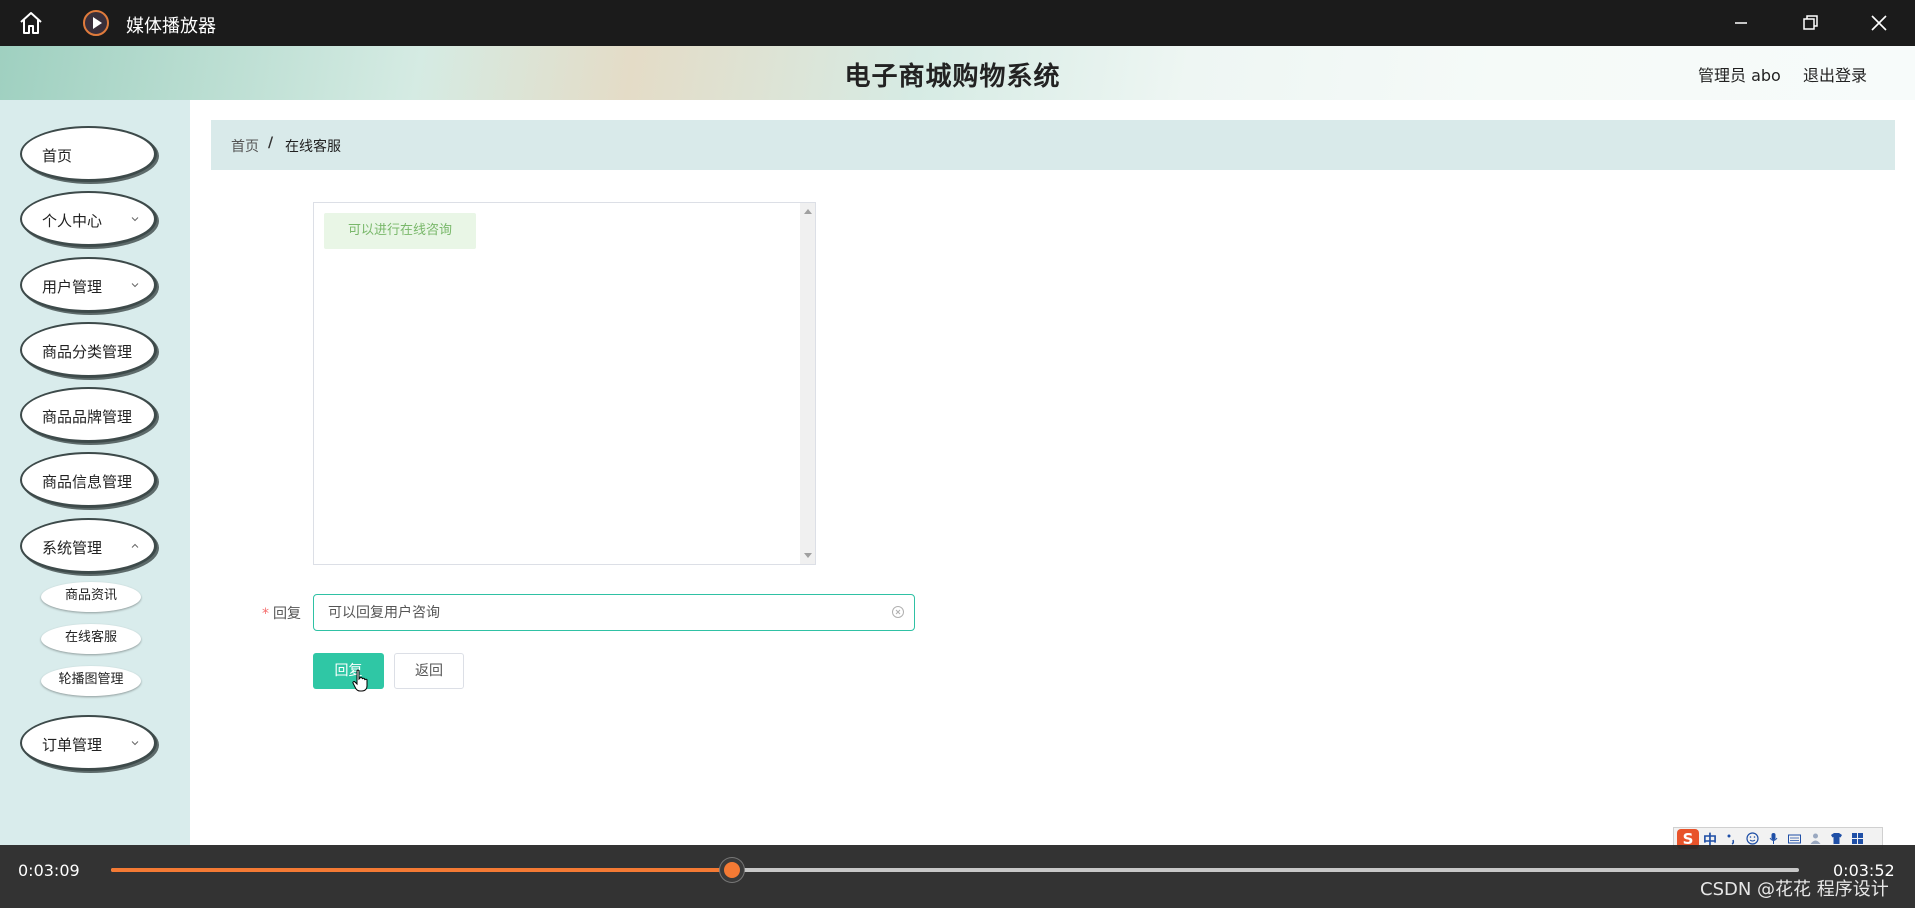 This screenshot has height=908, width=1915. I want to click on sidebar-subitem-carousel-management: 轮播图管理, so click(91, 681).